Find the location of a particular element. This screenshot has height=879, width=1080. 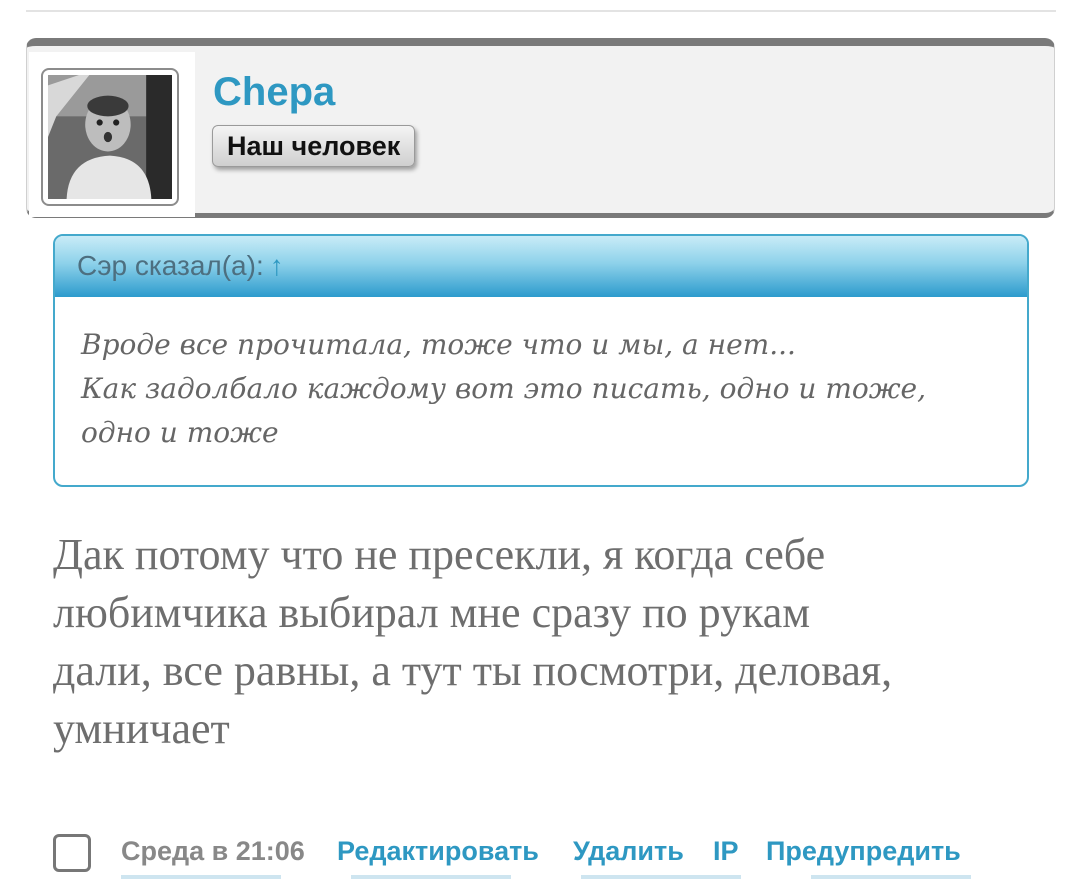

post-text-line: любимчика выбирал мне сразу по рукам is located at coordinates (432, 612).